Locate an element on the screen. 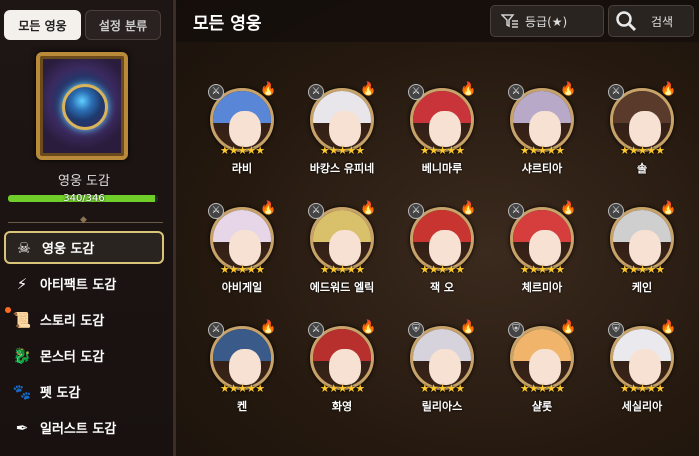 The width and height of the screenshot is (699, 456). menu-item-3: 🐉 몬스터 도감 is located at coordinates (84, 355).